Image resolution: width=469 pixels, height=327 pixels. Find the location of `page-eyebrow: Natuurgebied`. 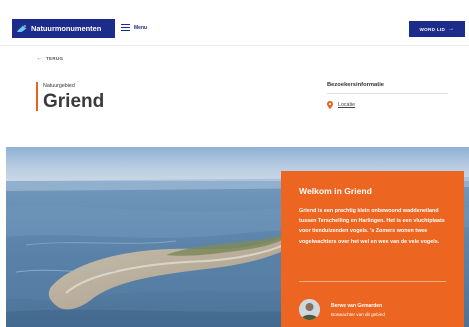

page-eyebrow: Natuurgebied is located at coordinates (59, 86).